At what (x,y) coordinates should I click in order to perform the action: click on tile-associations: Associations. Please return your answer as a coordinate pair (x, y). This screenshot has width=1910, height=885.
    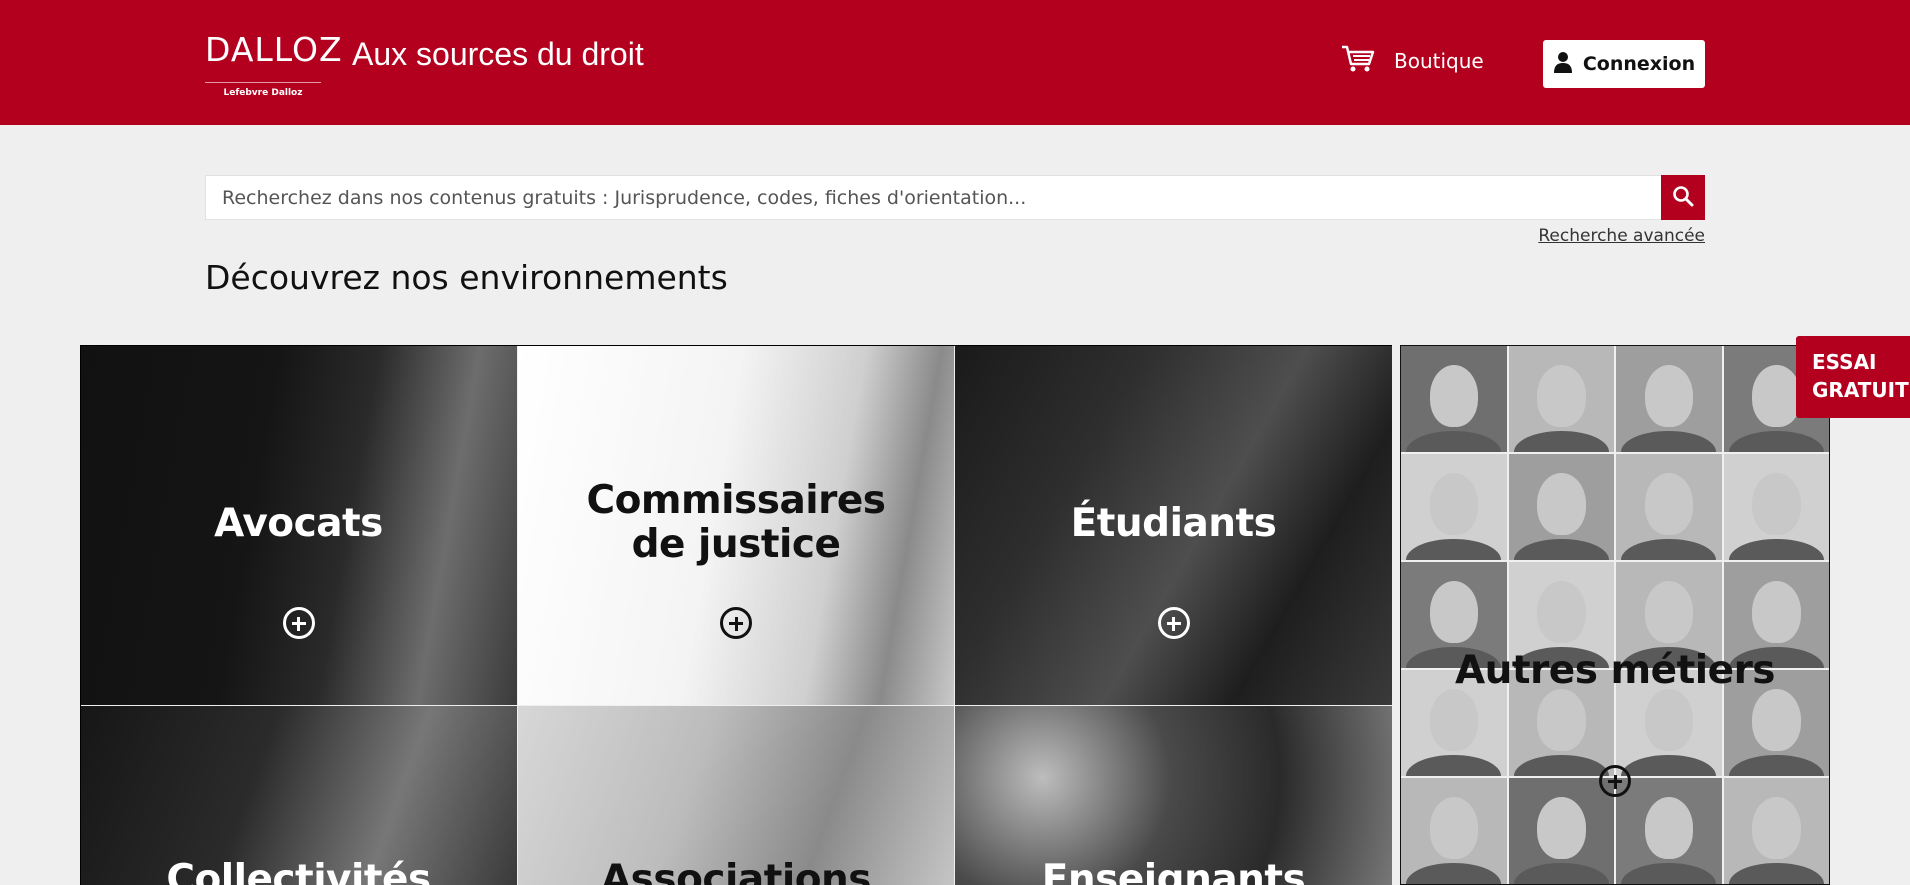
    Looking at the image, I should click on (736, 795).